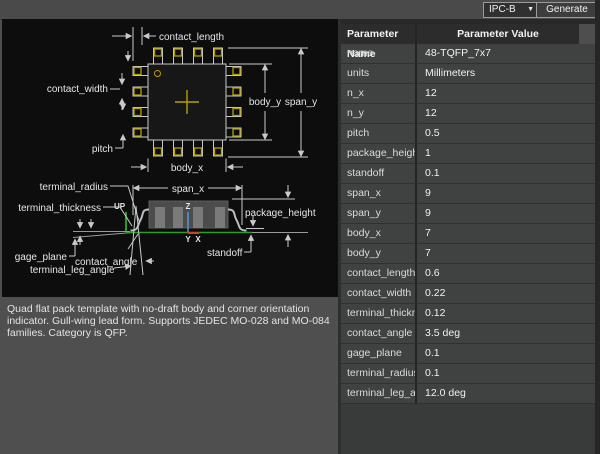 The image size is (600, 454). Describe the element at coordinates (379, 313) in the screenshot. I see `param-name-cell: terminal_thickness` at that location.